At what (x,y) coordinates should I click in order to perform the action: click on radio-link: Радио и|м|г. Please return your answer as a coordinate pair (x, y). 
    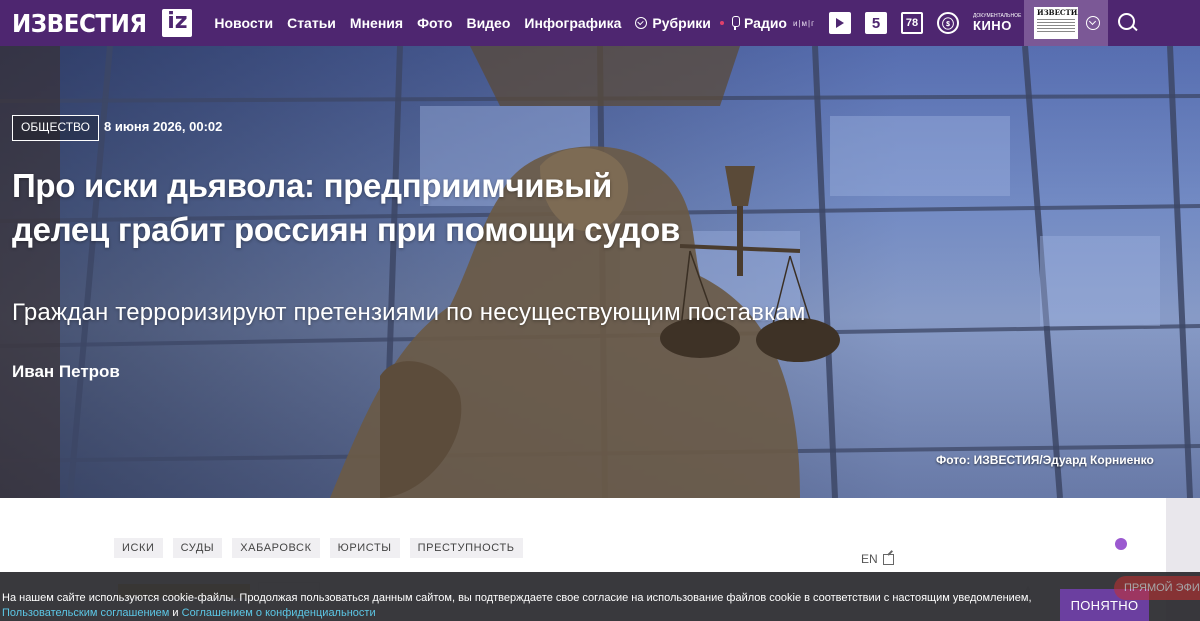
    Looking at the image, I should click on (767, 23).